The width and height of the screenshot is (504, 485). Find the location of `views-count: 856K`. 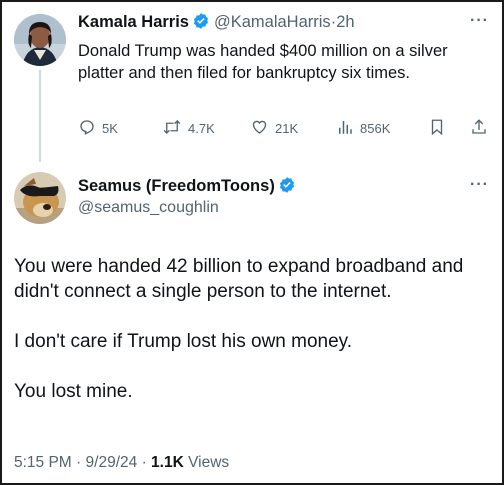

views-count: 856K is located at coordinates (375, 128).